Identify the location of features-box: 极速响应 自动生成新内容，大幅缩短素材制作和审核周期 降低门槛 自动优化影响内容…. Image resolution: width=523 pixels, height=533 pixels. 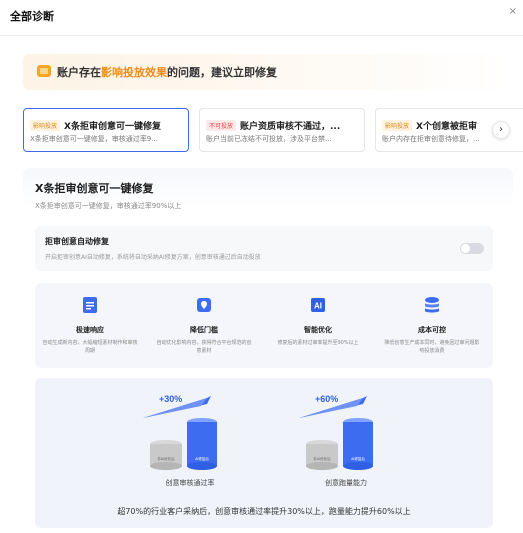
(264, 325).